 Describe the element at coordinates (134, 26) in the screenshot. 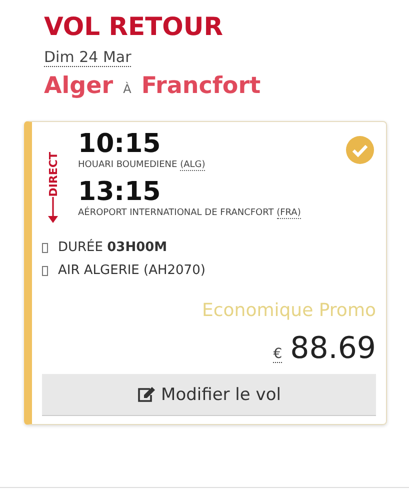

I see `page-title: VOL RETOUR` at that location.